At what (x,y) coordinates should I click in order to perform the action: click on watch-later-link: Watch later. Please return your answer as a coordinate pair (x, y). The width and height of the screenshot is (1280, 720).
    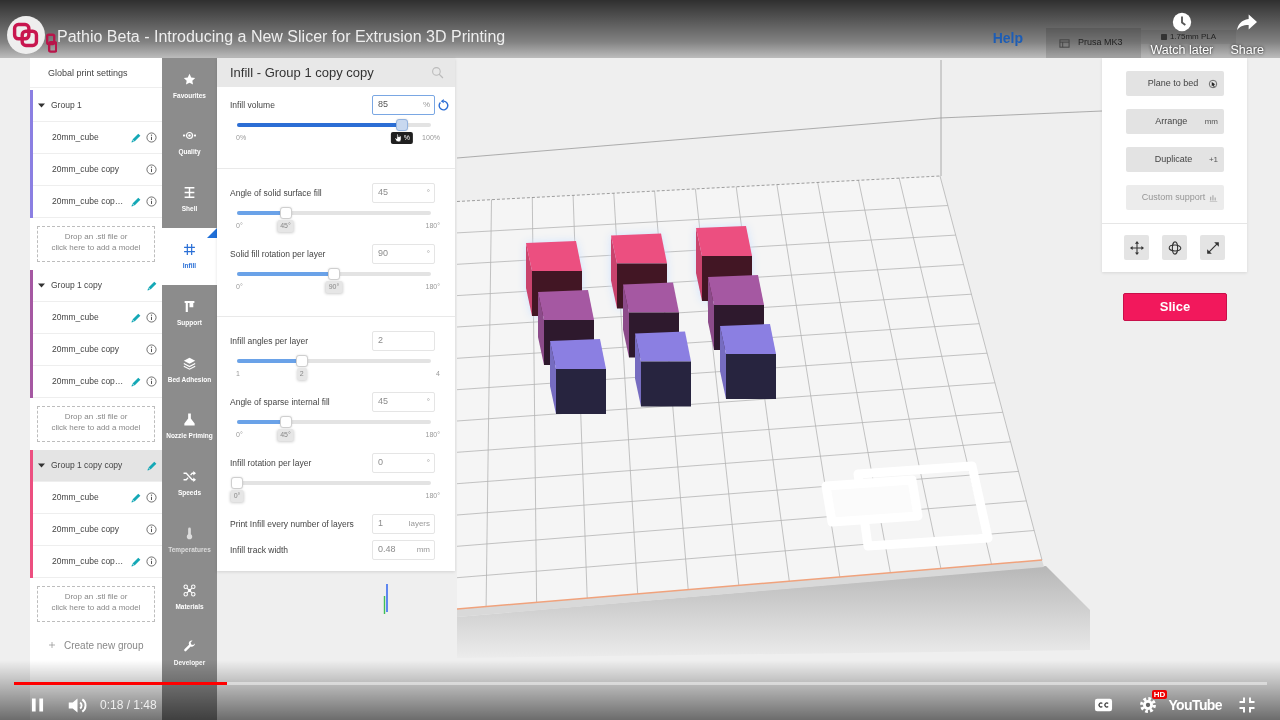
    Looking at the image, I should click on (1182, 50).